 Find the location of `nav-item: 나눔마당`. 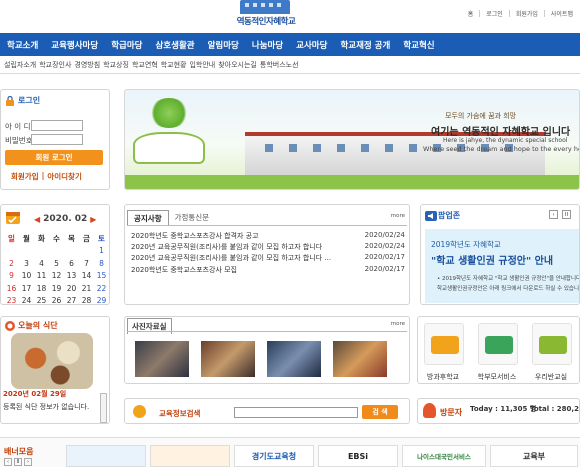

nav-item: 나눔마당 is located at coordinates (261, 45).